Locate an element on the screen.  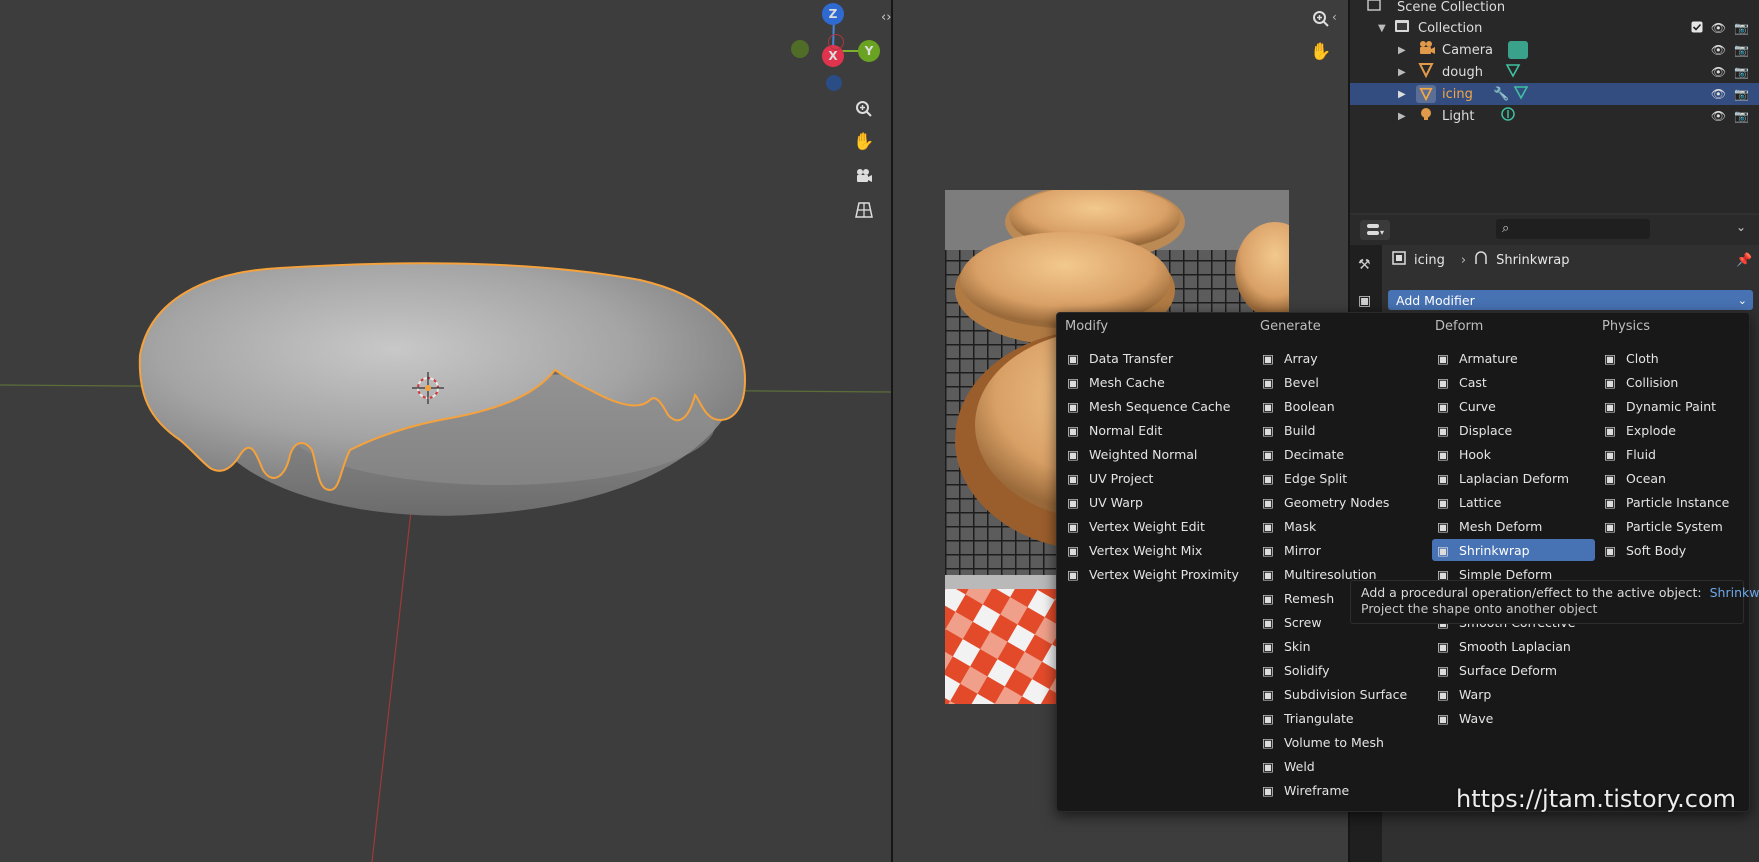
menu-item-wireframe: ▣ Wireframe is located at coordinates (1304, 790).